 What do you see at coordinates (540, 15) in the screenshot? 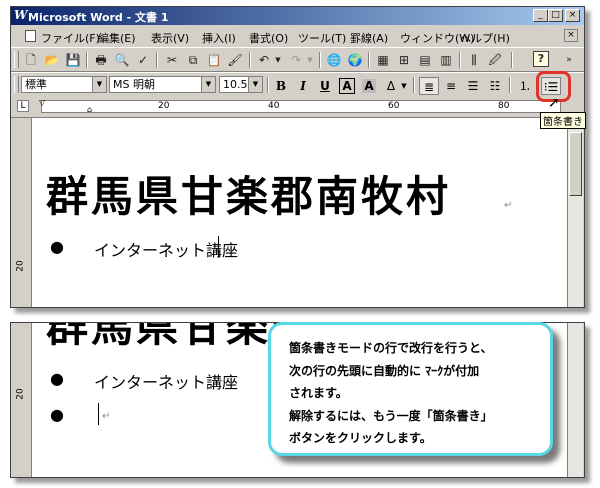
I see `minimize-button: _` at bounding box center [540, 15].